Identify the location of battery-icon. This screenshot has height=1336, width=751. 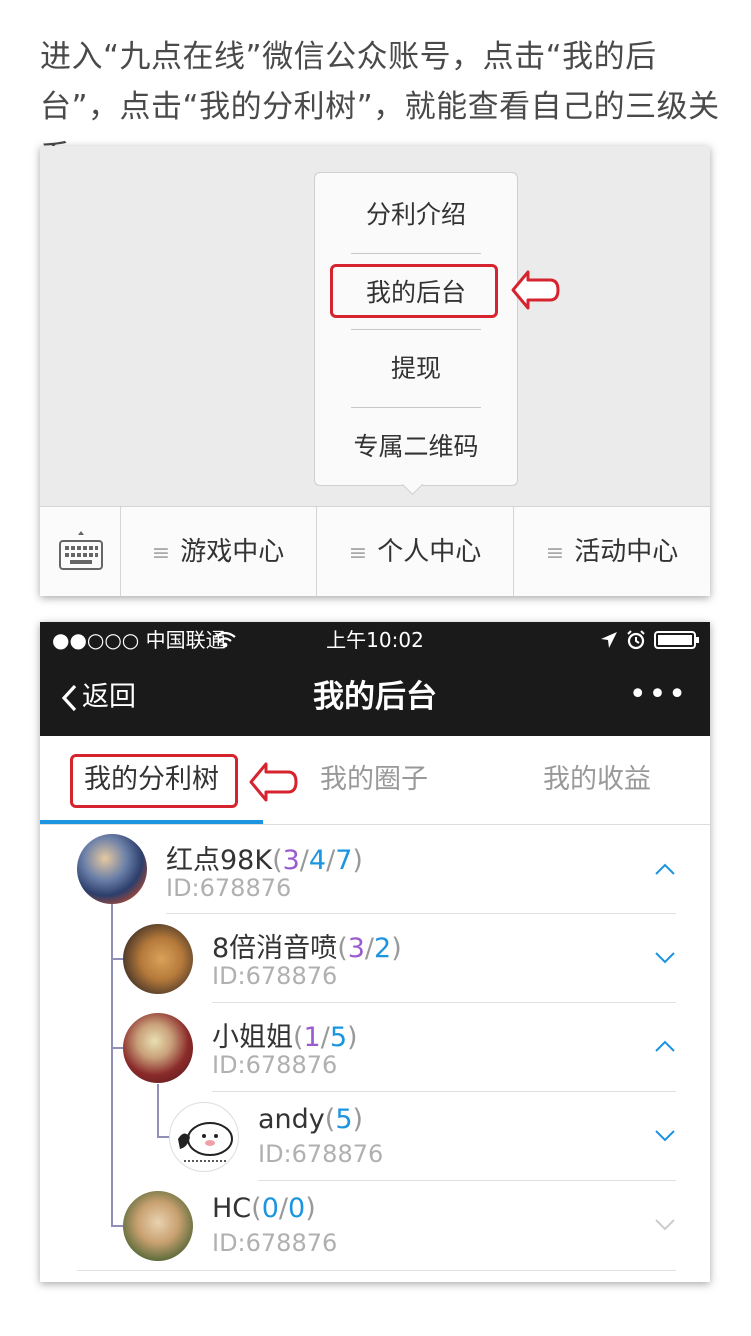
(676, 640).